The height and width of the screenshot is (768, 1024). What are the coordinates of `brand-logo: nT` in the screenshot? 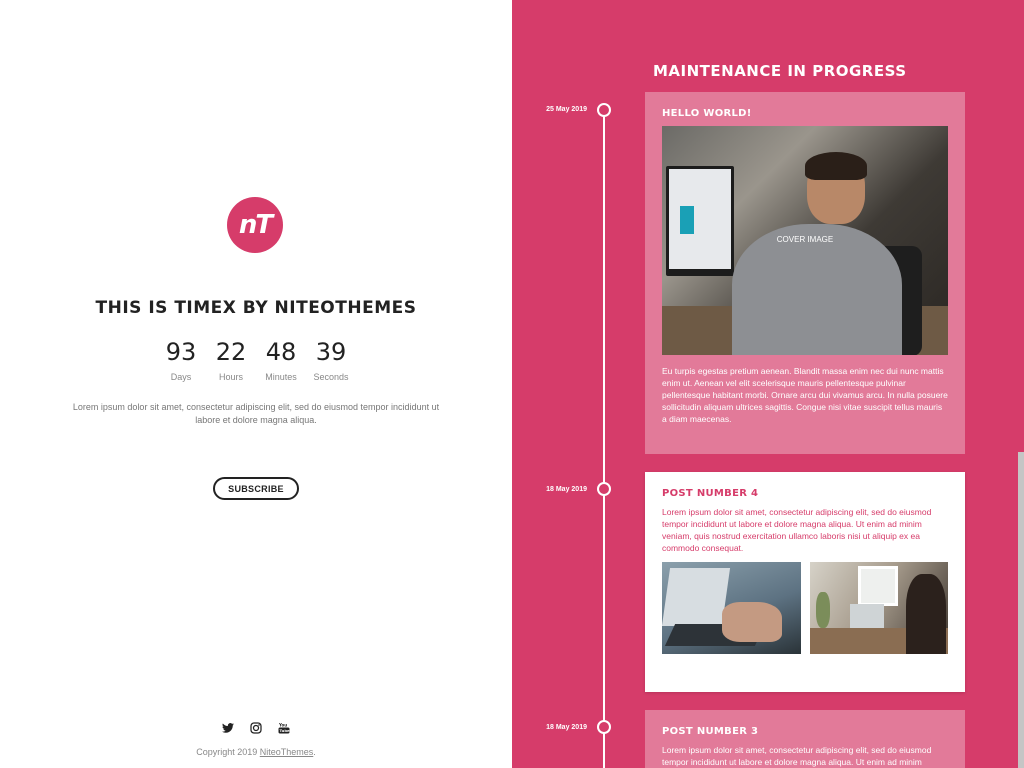 It's located at (255, 225).